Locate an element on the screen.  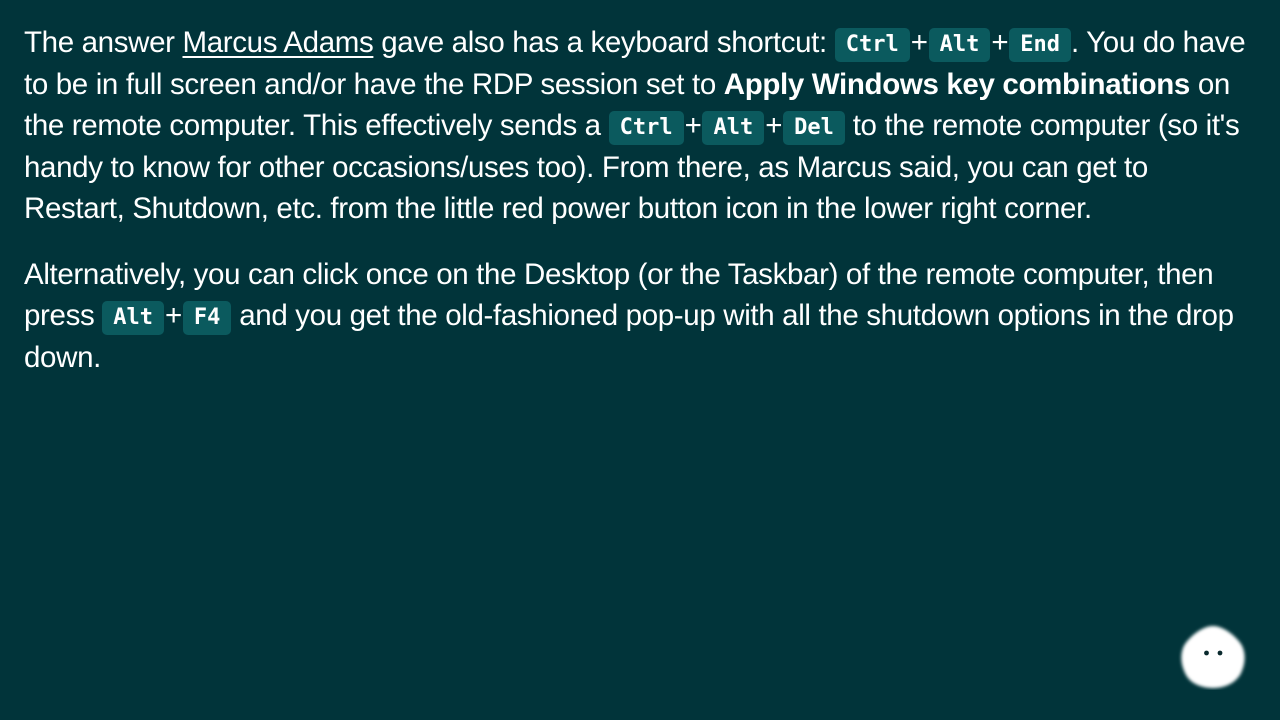
mascot-icon is located at coordinates (1213, 656).